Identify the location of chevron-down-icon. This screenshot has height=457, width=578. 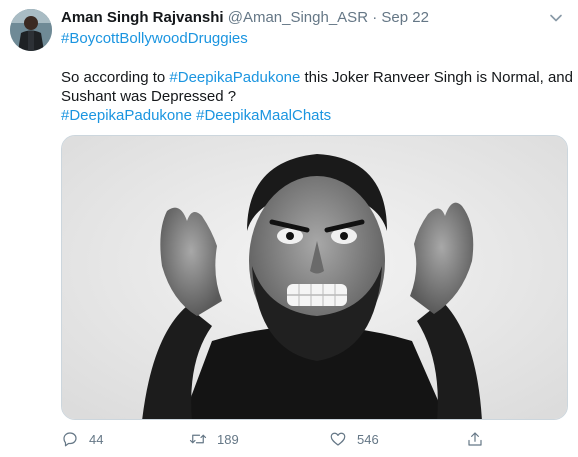
(556, 18).